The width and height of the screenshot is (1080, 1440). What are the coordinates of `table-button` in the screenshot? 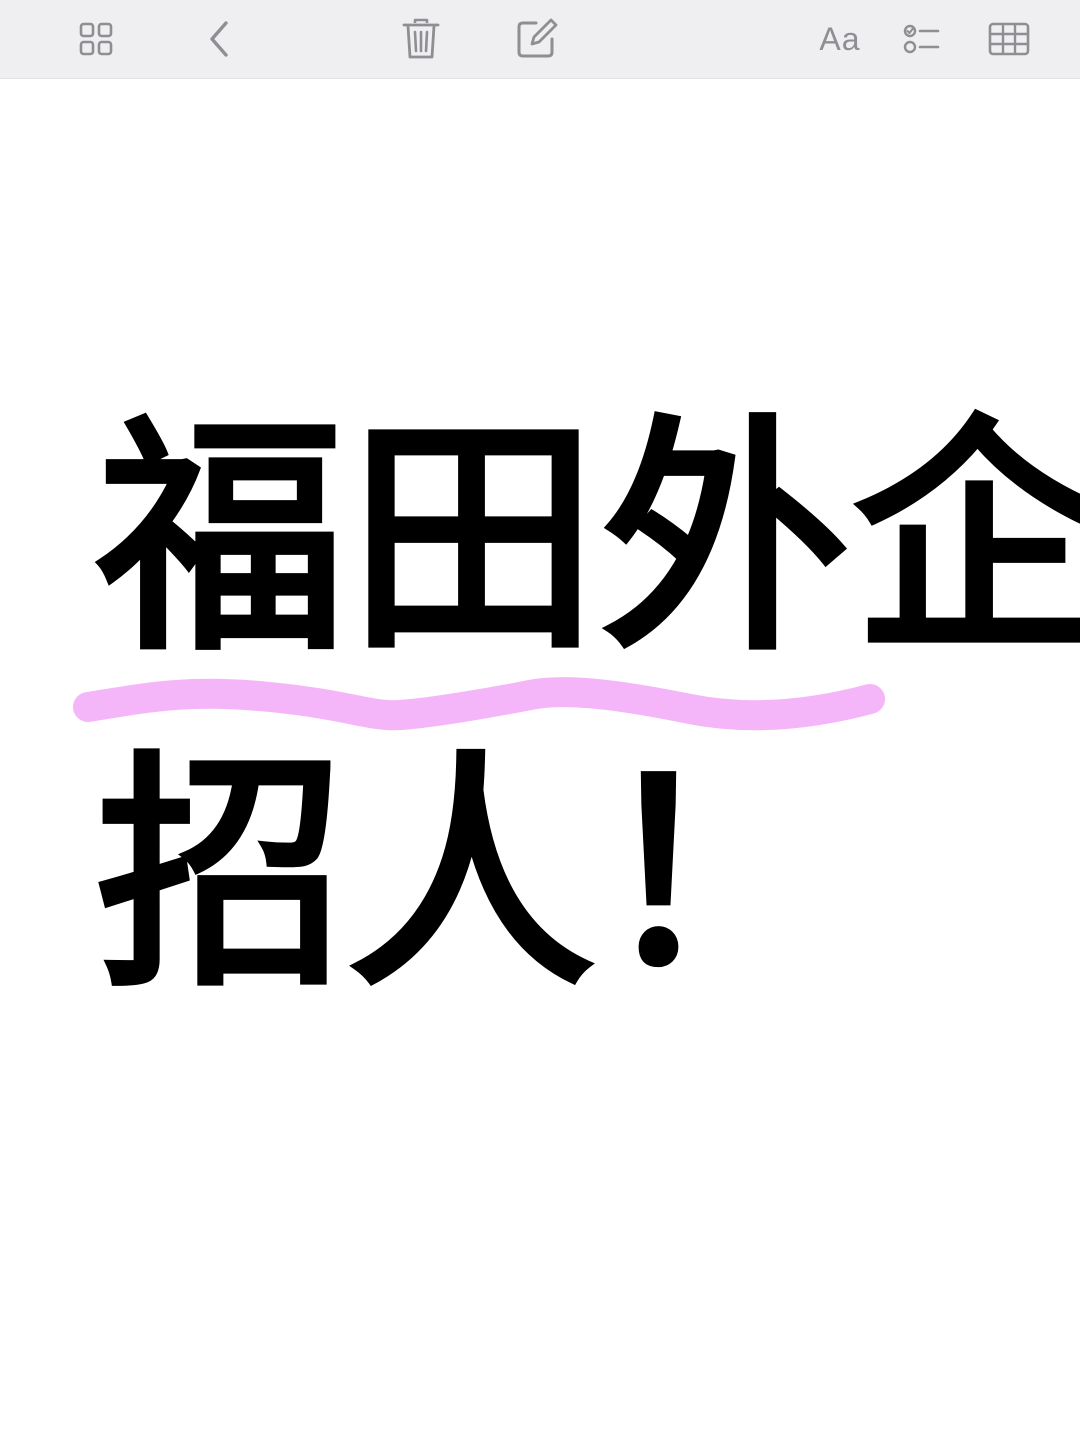 It's located at (1009, 39).